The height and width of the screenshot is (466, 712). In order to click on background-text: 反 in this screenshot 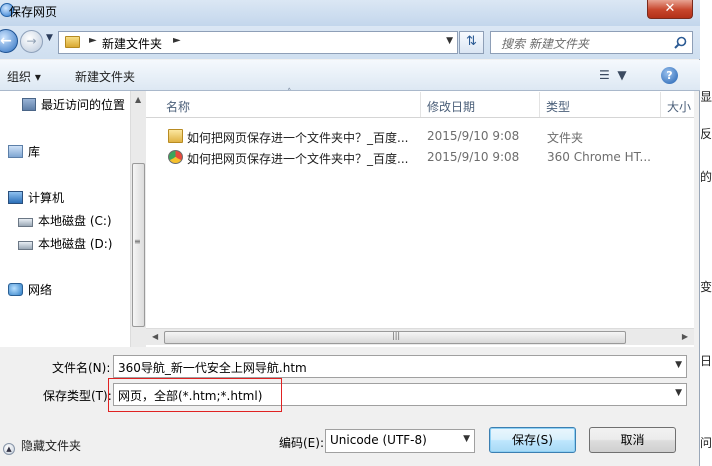, I will do `click(706, 134)`.